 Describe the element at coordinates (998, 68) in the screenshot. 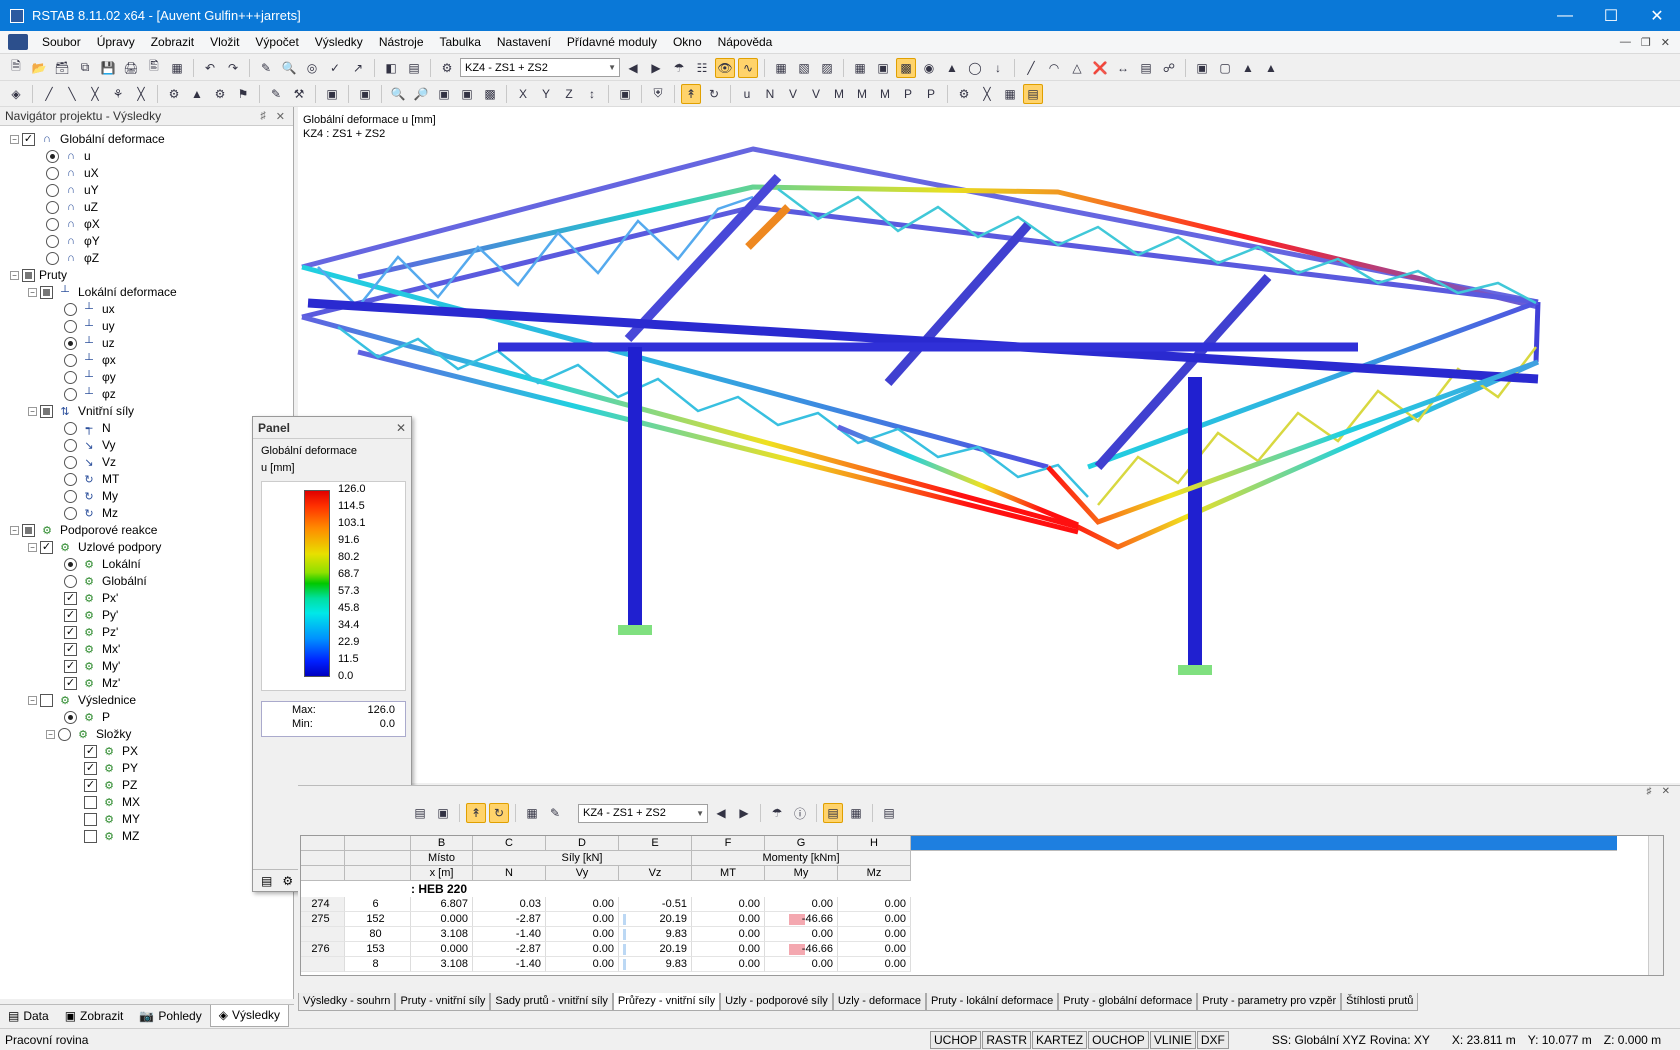

I see `load-icon: ↓` at that location.